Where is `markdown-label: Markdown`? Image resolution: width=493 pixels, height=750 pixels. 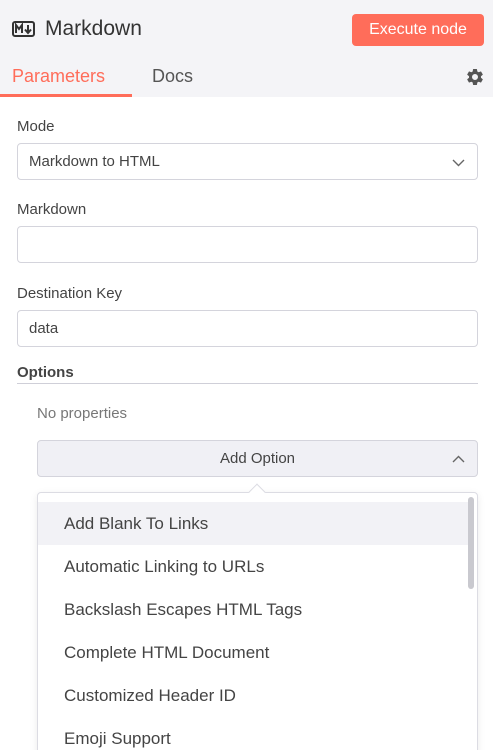
markdown-label: Markdown is located at coordinates (52, 209).